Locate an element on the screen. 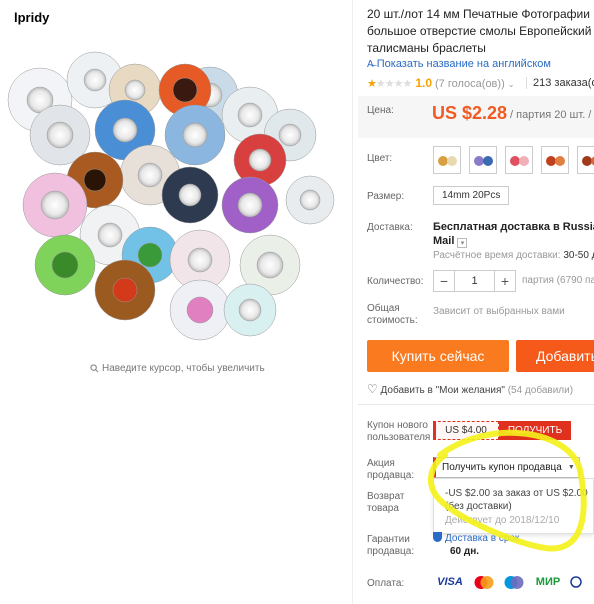  shipping-label: Доставка: is located at coordinates (390, 227).